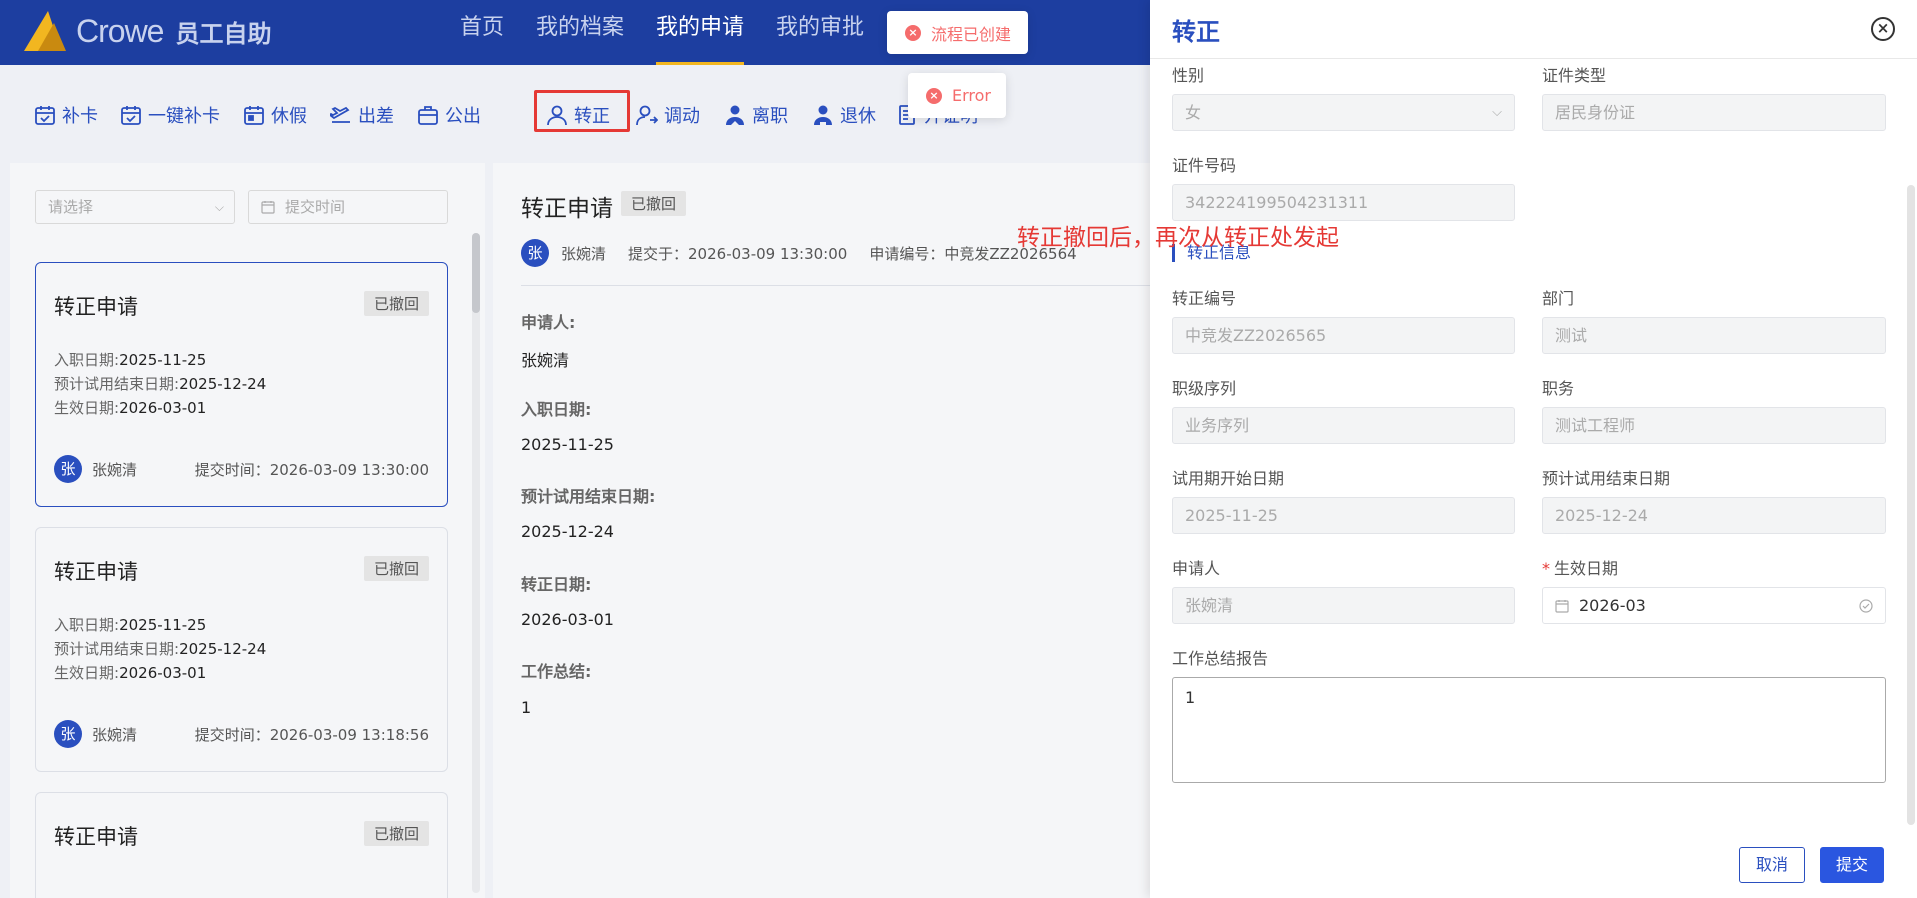 The image size is (1917, 898). What do you see at coordinates (957, 95) in the screenshot?
I see `toast-error: × Error` at bounding box center [957, 95].